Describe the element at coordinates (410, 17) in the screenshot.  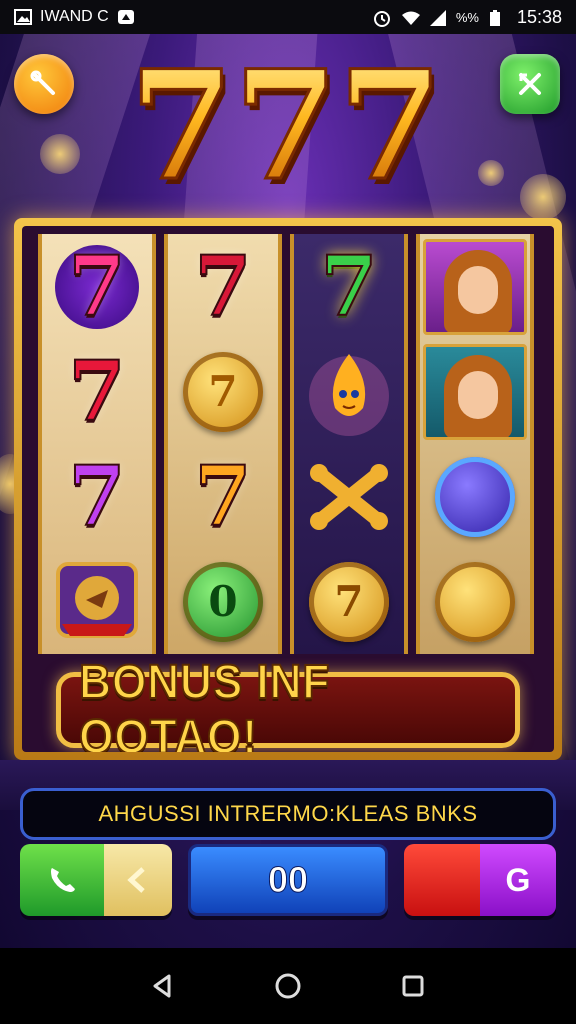
I see `wifi-icon` at that location.